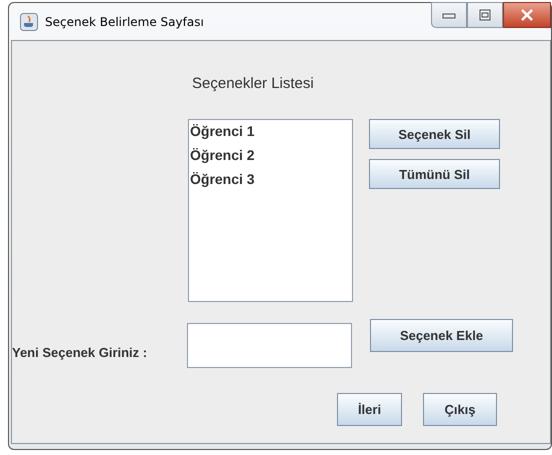 This screenshot has width=552, height=455. Describe the element at coordinates (270, 210) in the screenshot. I see `options-list: Öğrenci 1 Öğrenci 2 Öğrenci 3` at that location.